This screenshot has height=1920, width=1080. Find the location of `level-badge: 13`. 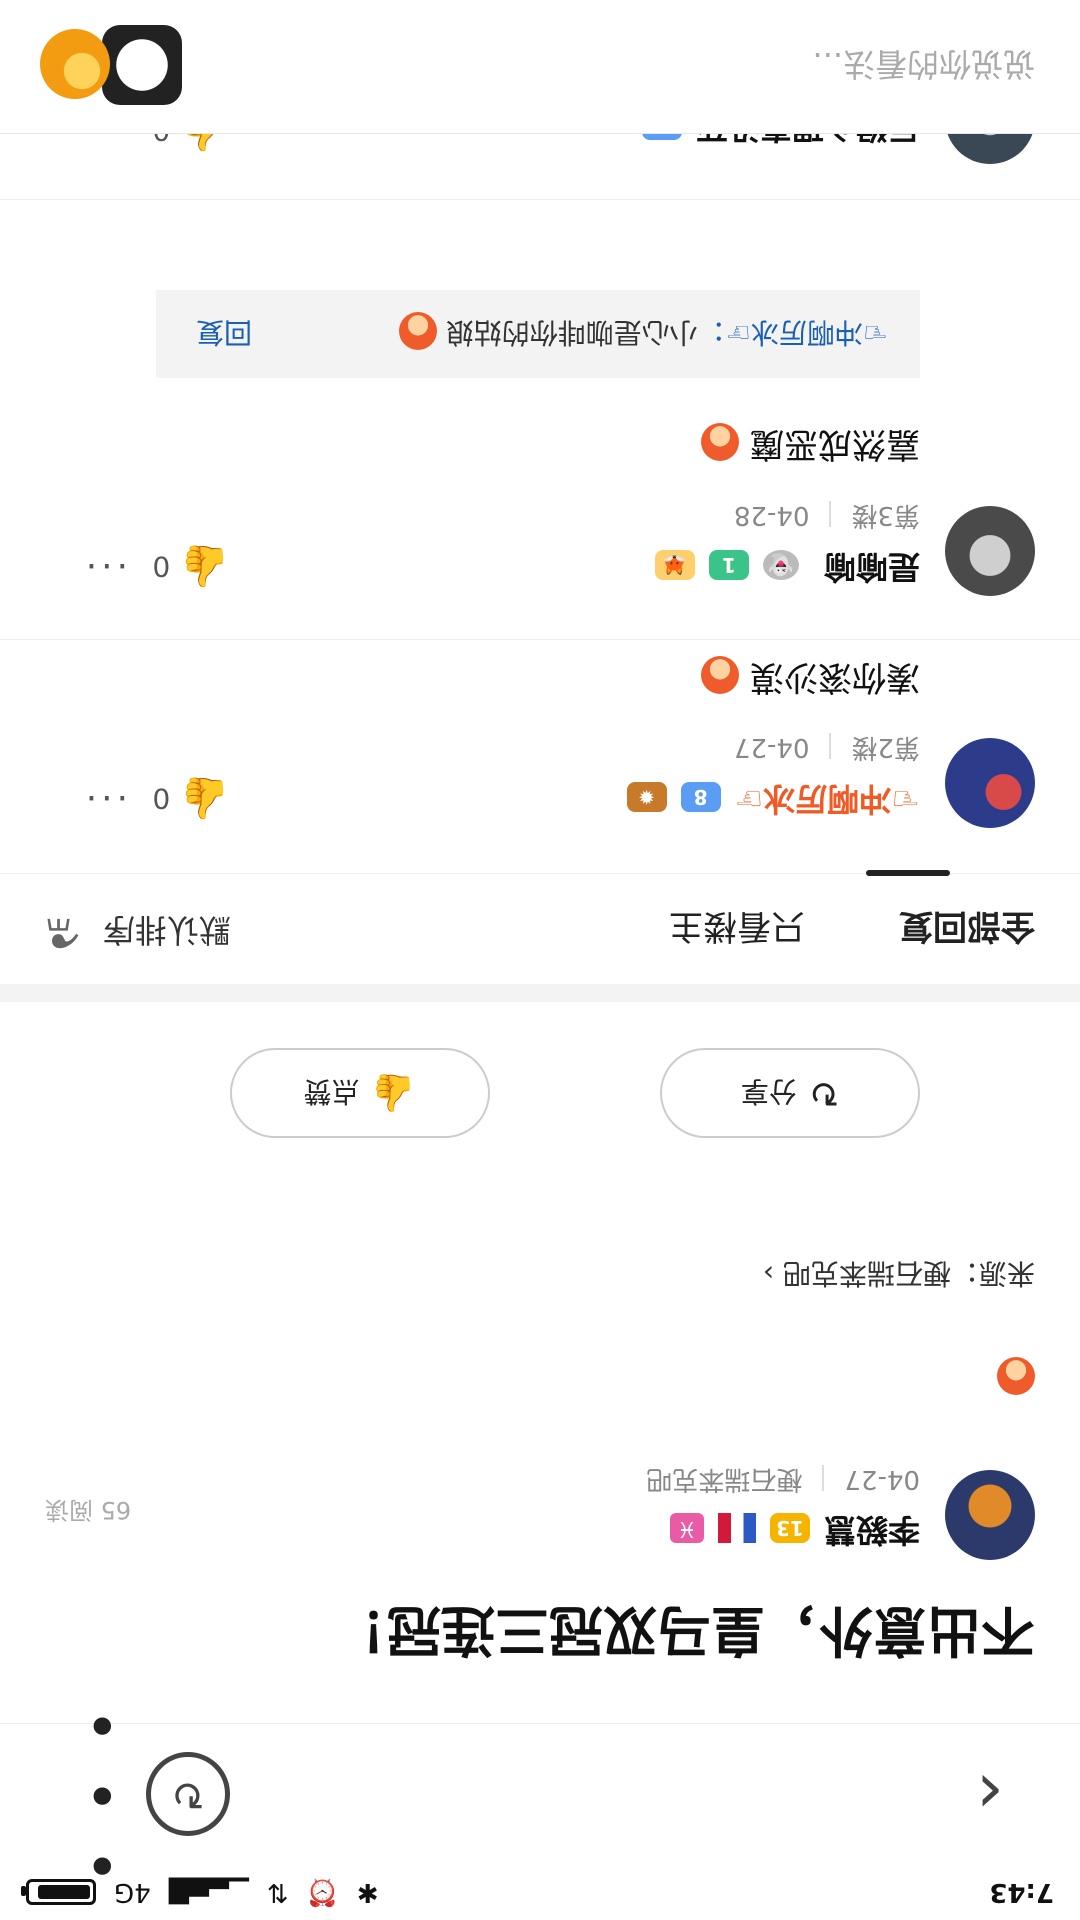

level-badge: 13 is located at coordinates (789, 1528).